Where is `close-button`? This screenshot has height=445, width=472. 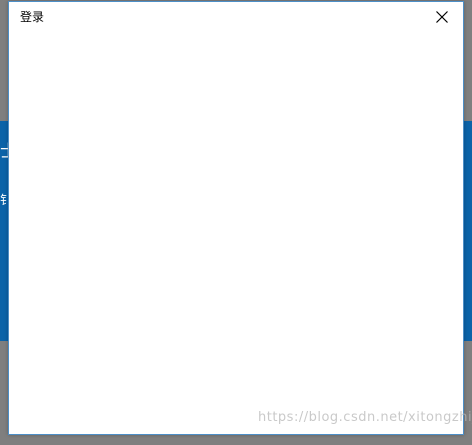
close-button is located at coordinates (442, 17).